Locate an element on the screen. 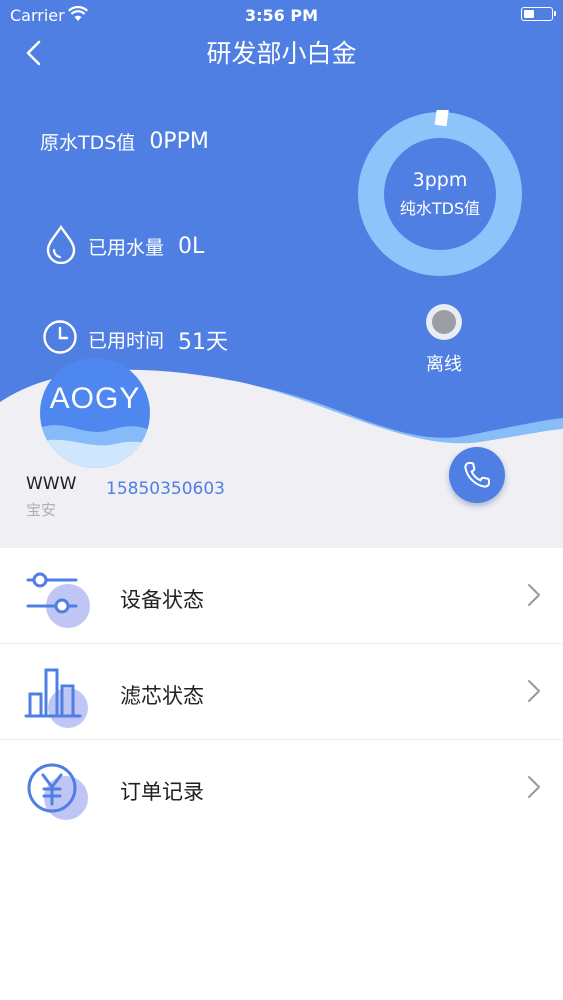 This screenshot has width=563, height=1000. menu-item-order-records: 订单记录 is located at coordinates (281, 787).